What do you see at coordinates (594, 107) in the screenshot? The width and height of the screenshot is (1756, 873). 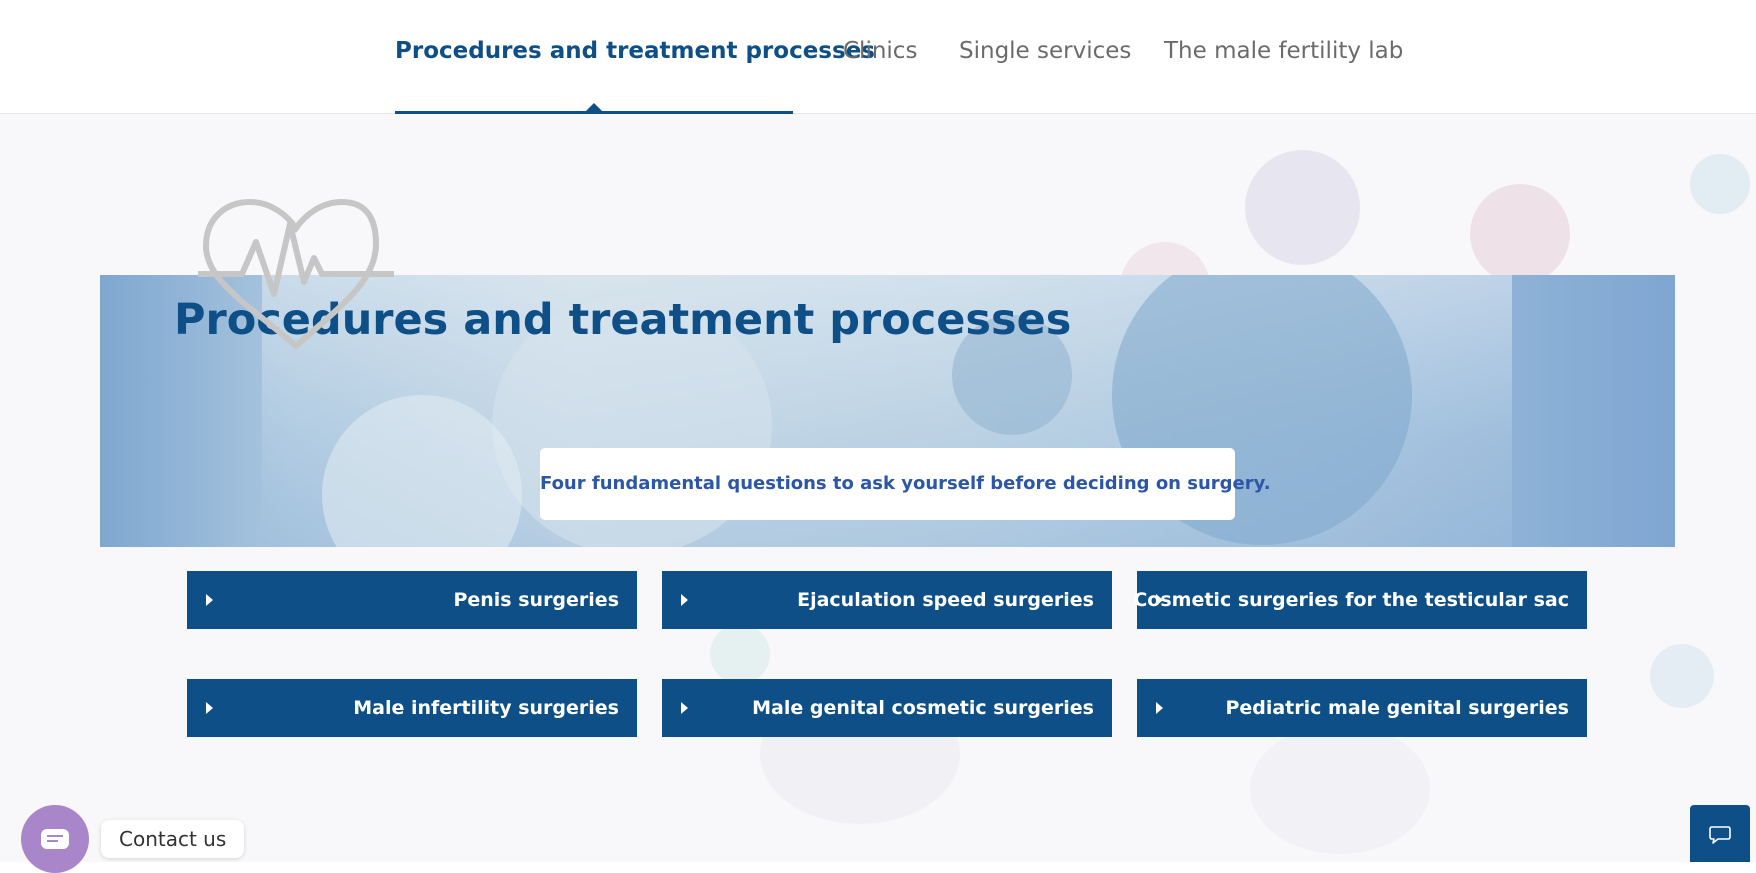 I see `active-tab-indicator` at bounding box center [594, 107].